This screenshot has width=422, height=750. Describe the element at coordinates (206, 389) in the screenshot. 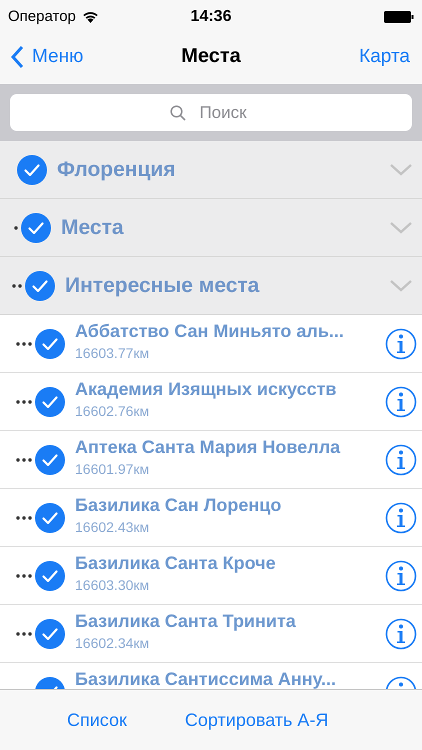

I see `place-name: Академия Изящных искусств` at that location.